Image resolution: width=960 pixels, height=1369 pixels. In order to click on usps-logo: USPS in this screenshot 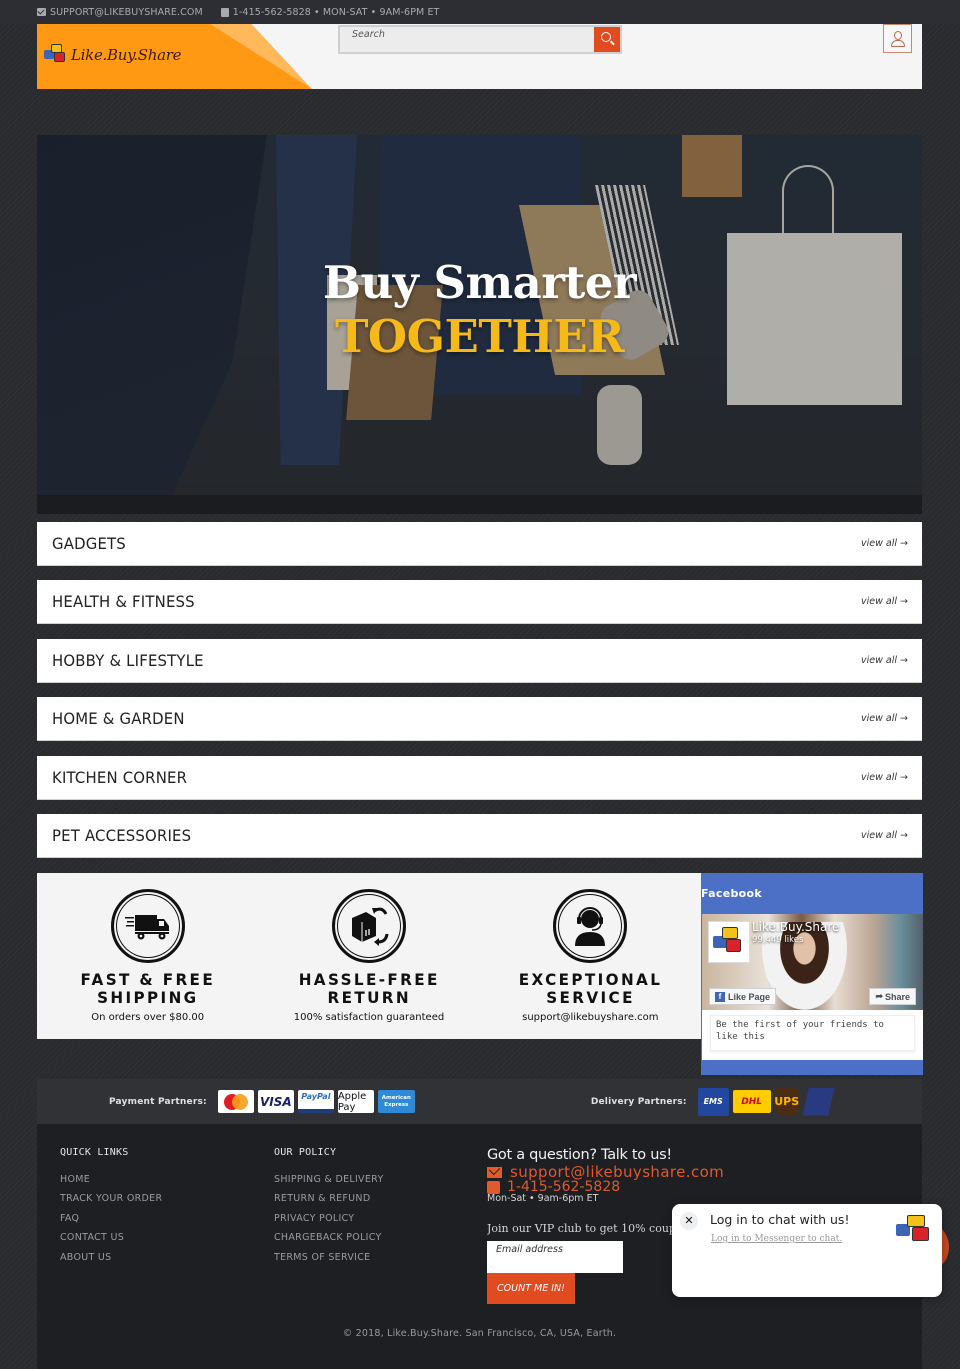, I will do `click(818, 1101)`.